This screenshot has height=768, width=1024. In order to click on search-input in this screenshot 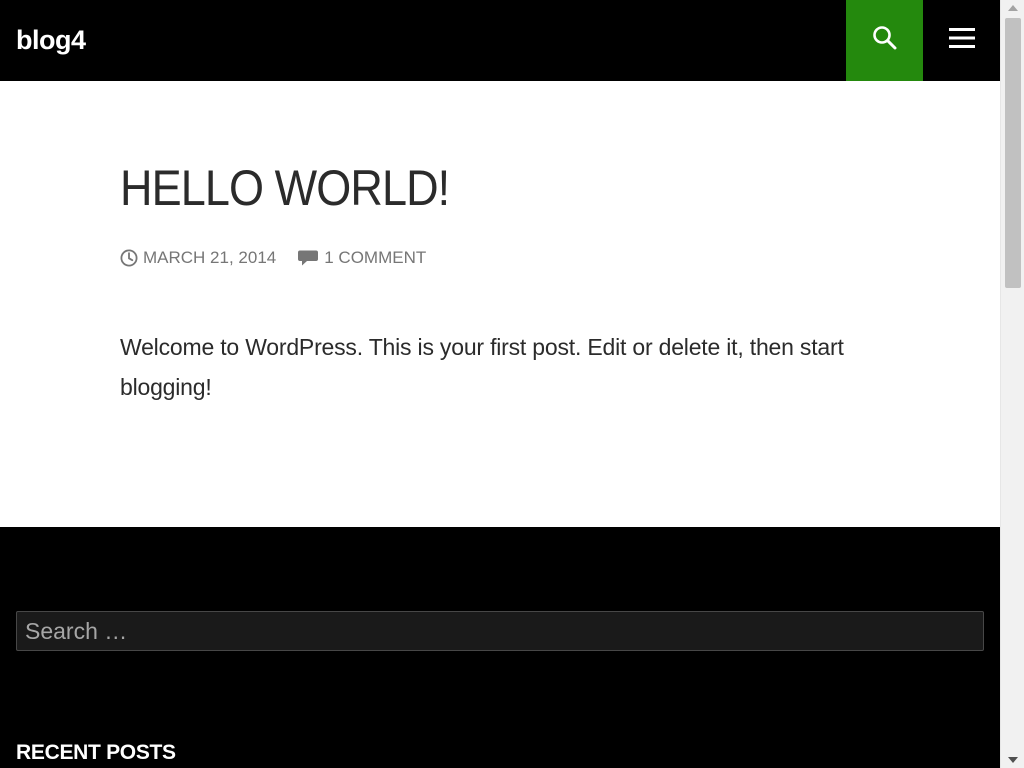, I will do `click(500, 631)`.